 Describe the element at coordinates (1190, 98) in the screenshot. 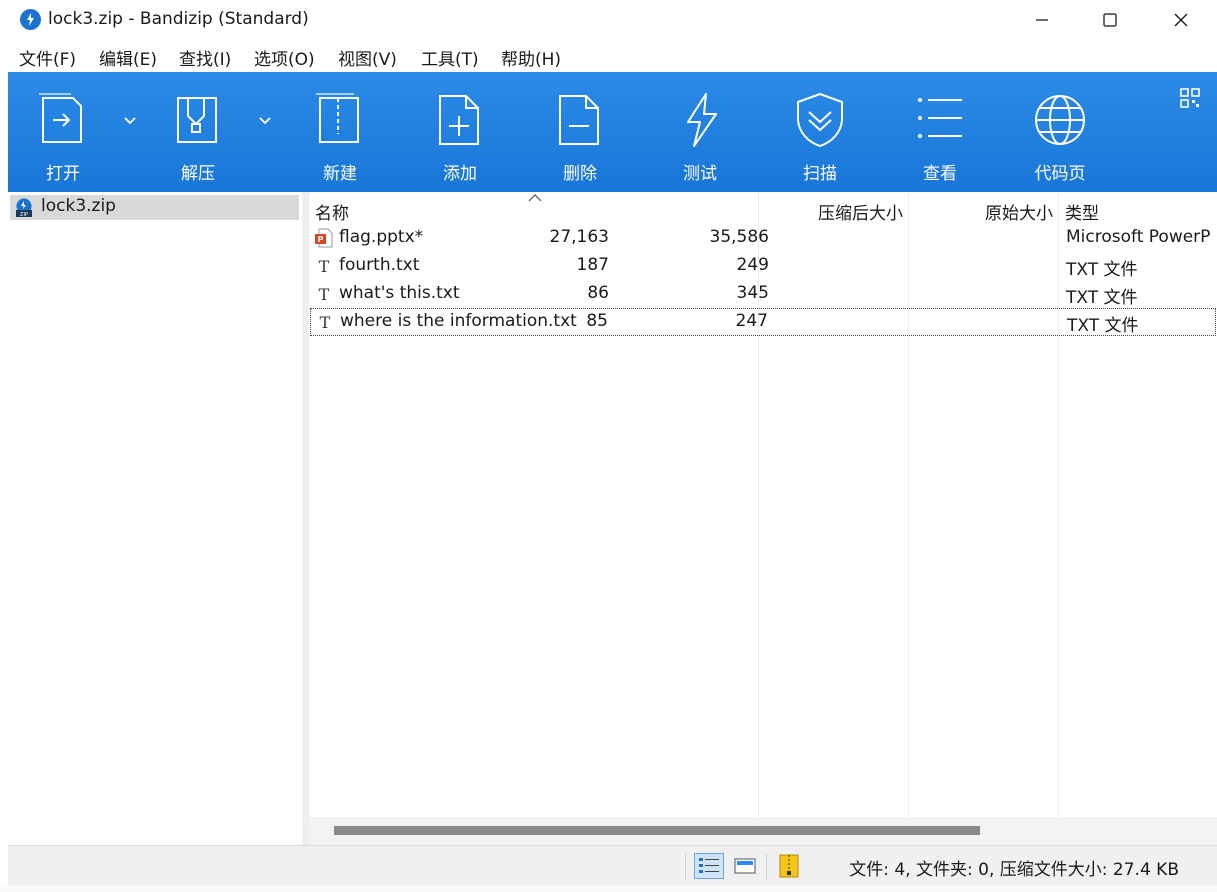

I see `layout-toggle-icon` at that location.